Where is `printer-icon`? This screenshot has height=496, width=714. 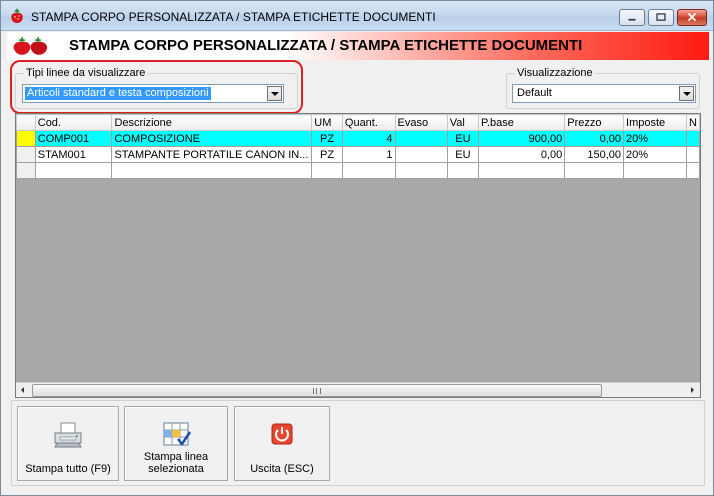
printer-icon is located at coordinates (68, 435).